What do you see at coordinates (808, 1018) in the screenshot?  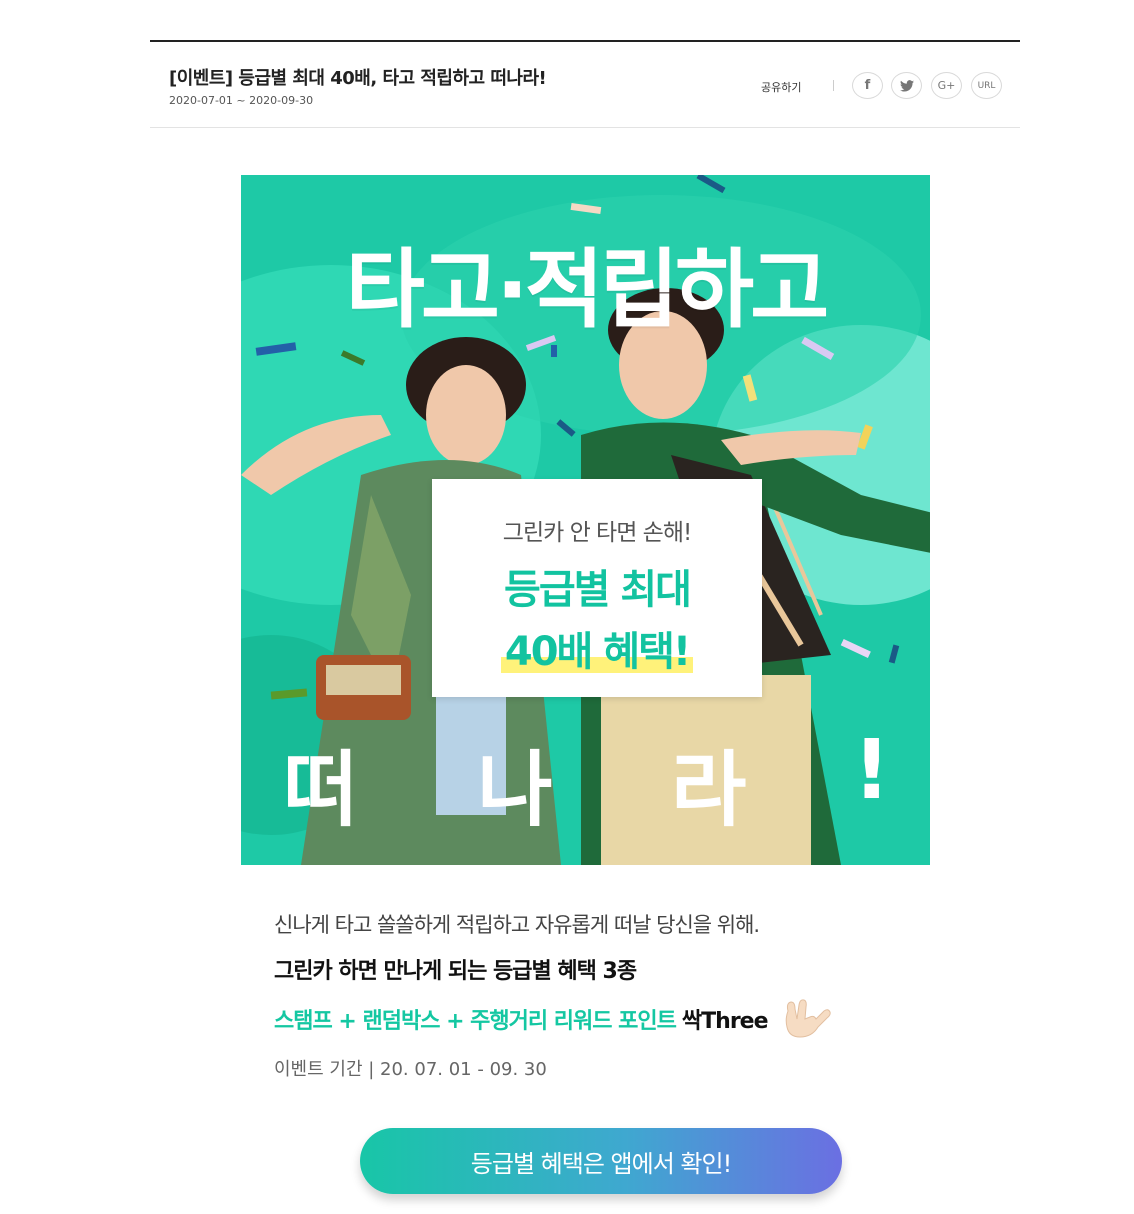 I see `rock-hand-icon` at bounding box center [808, 1018].